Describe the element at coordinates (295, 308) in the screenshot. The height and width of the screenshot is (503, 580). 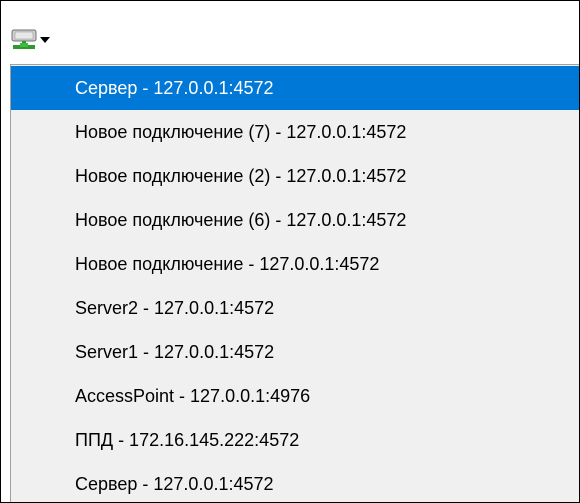
I see `menu-item-connection: Server2 - 127.0.0.1:4572` at that location.